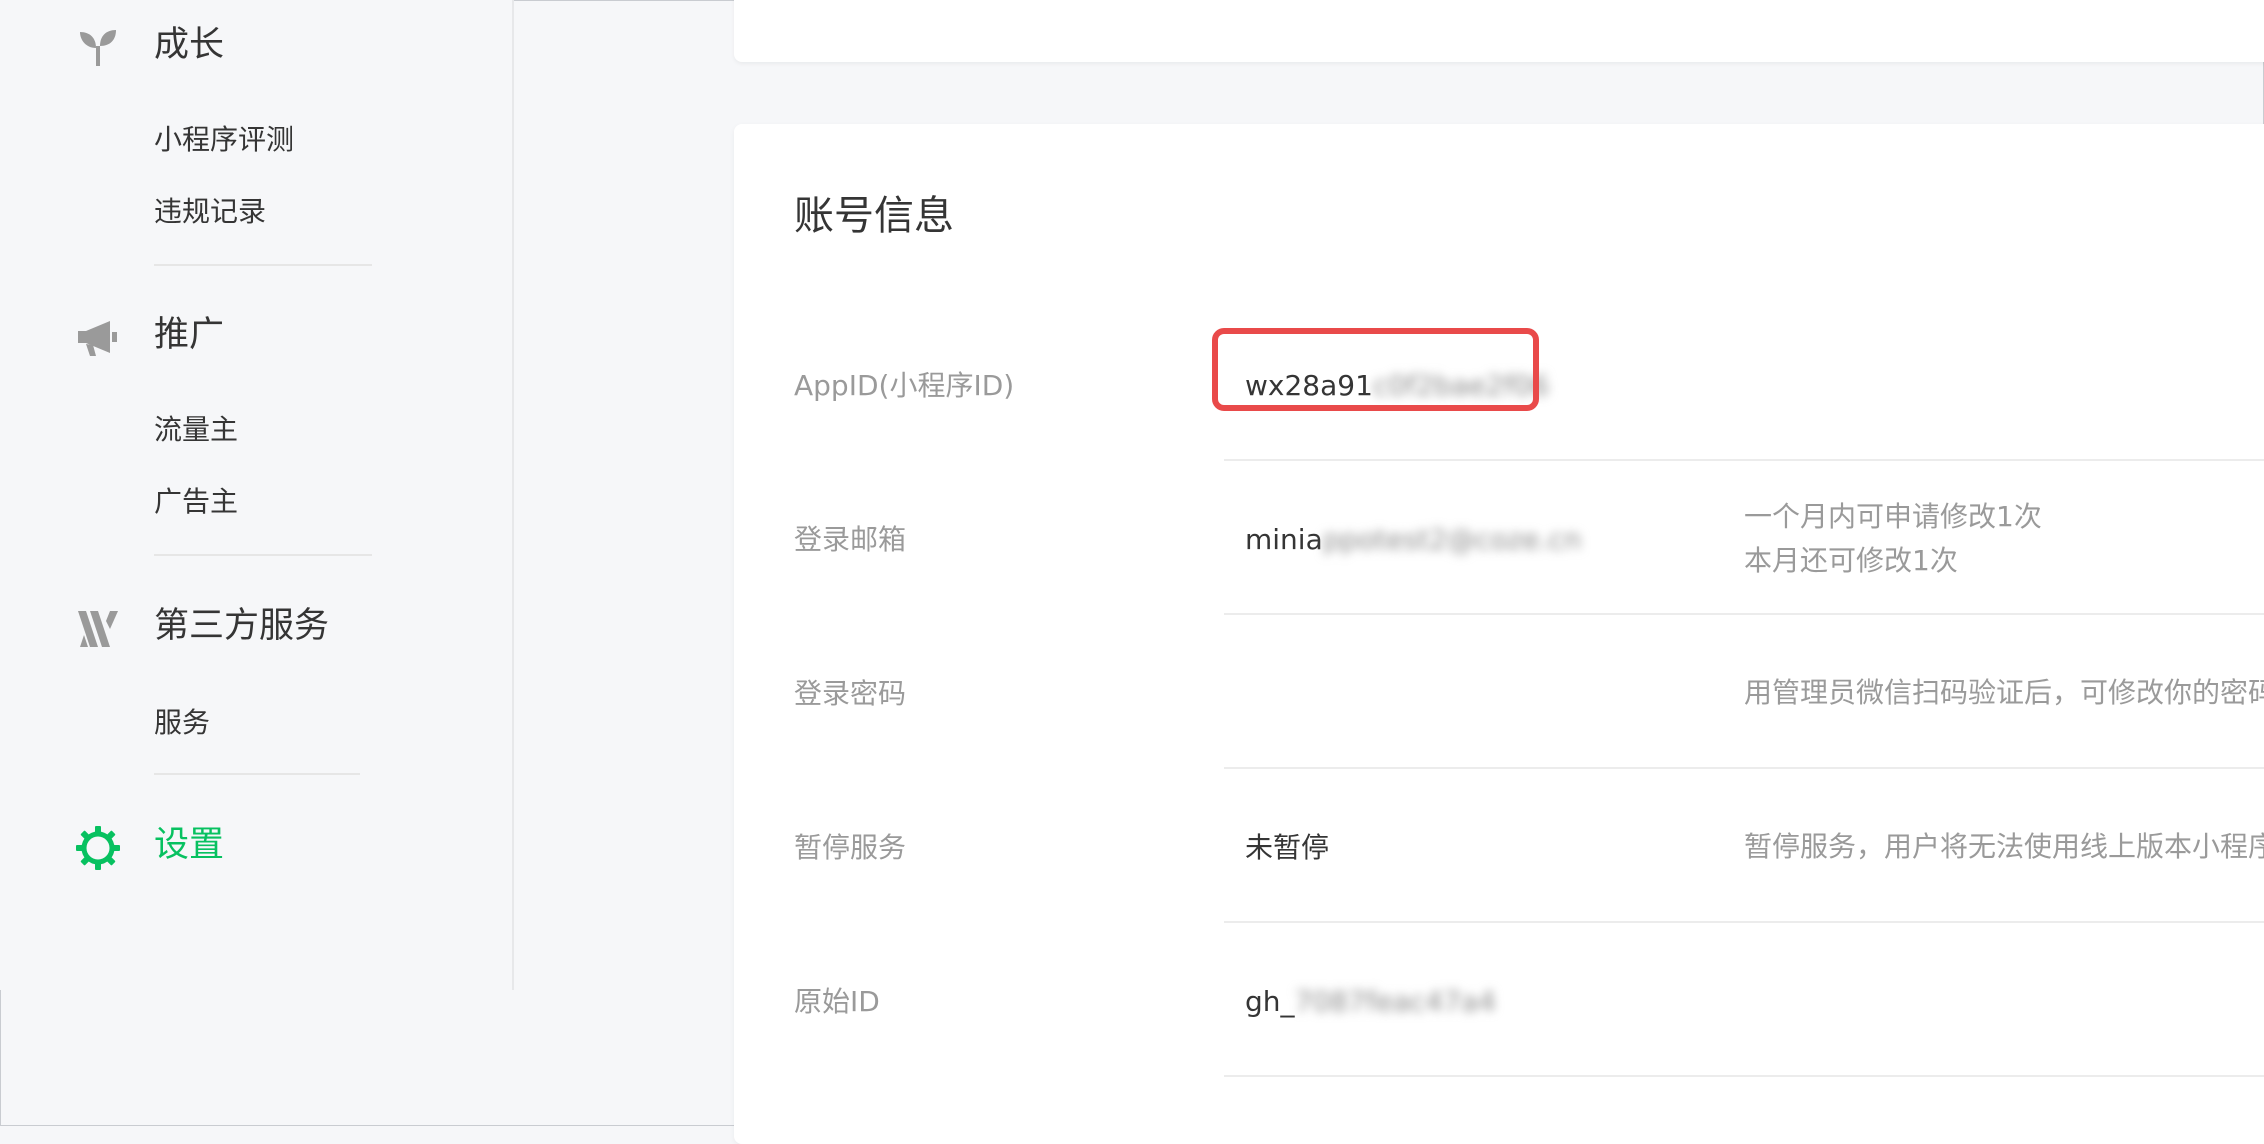 The height and width of the screenshot is (1144, 2264). Describe the element at coordinates (1395, 1001) in the screenshot. I see `original-id-blurred: 7087feac47a4` at that location.